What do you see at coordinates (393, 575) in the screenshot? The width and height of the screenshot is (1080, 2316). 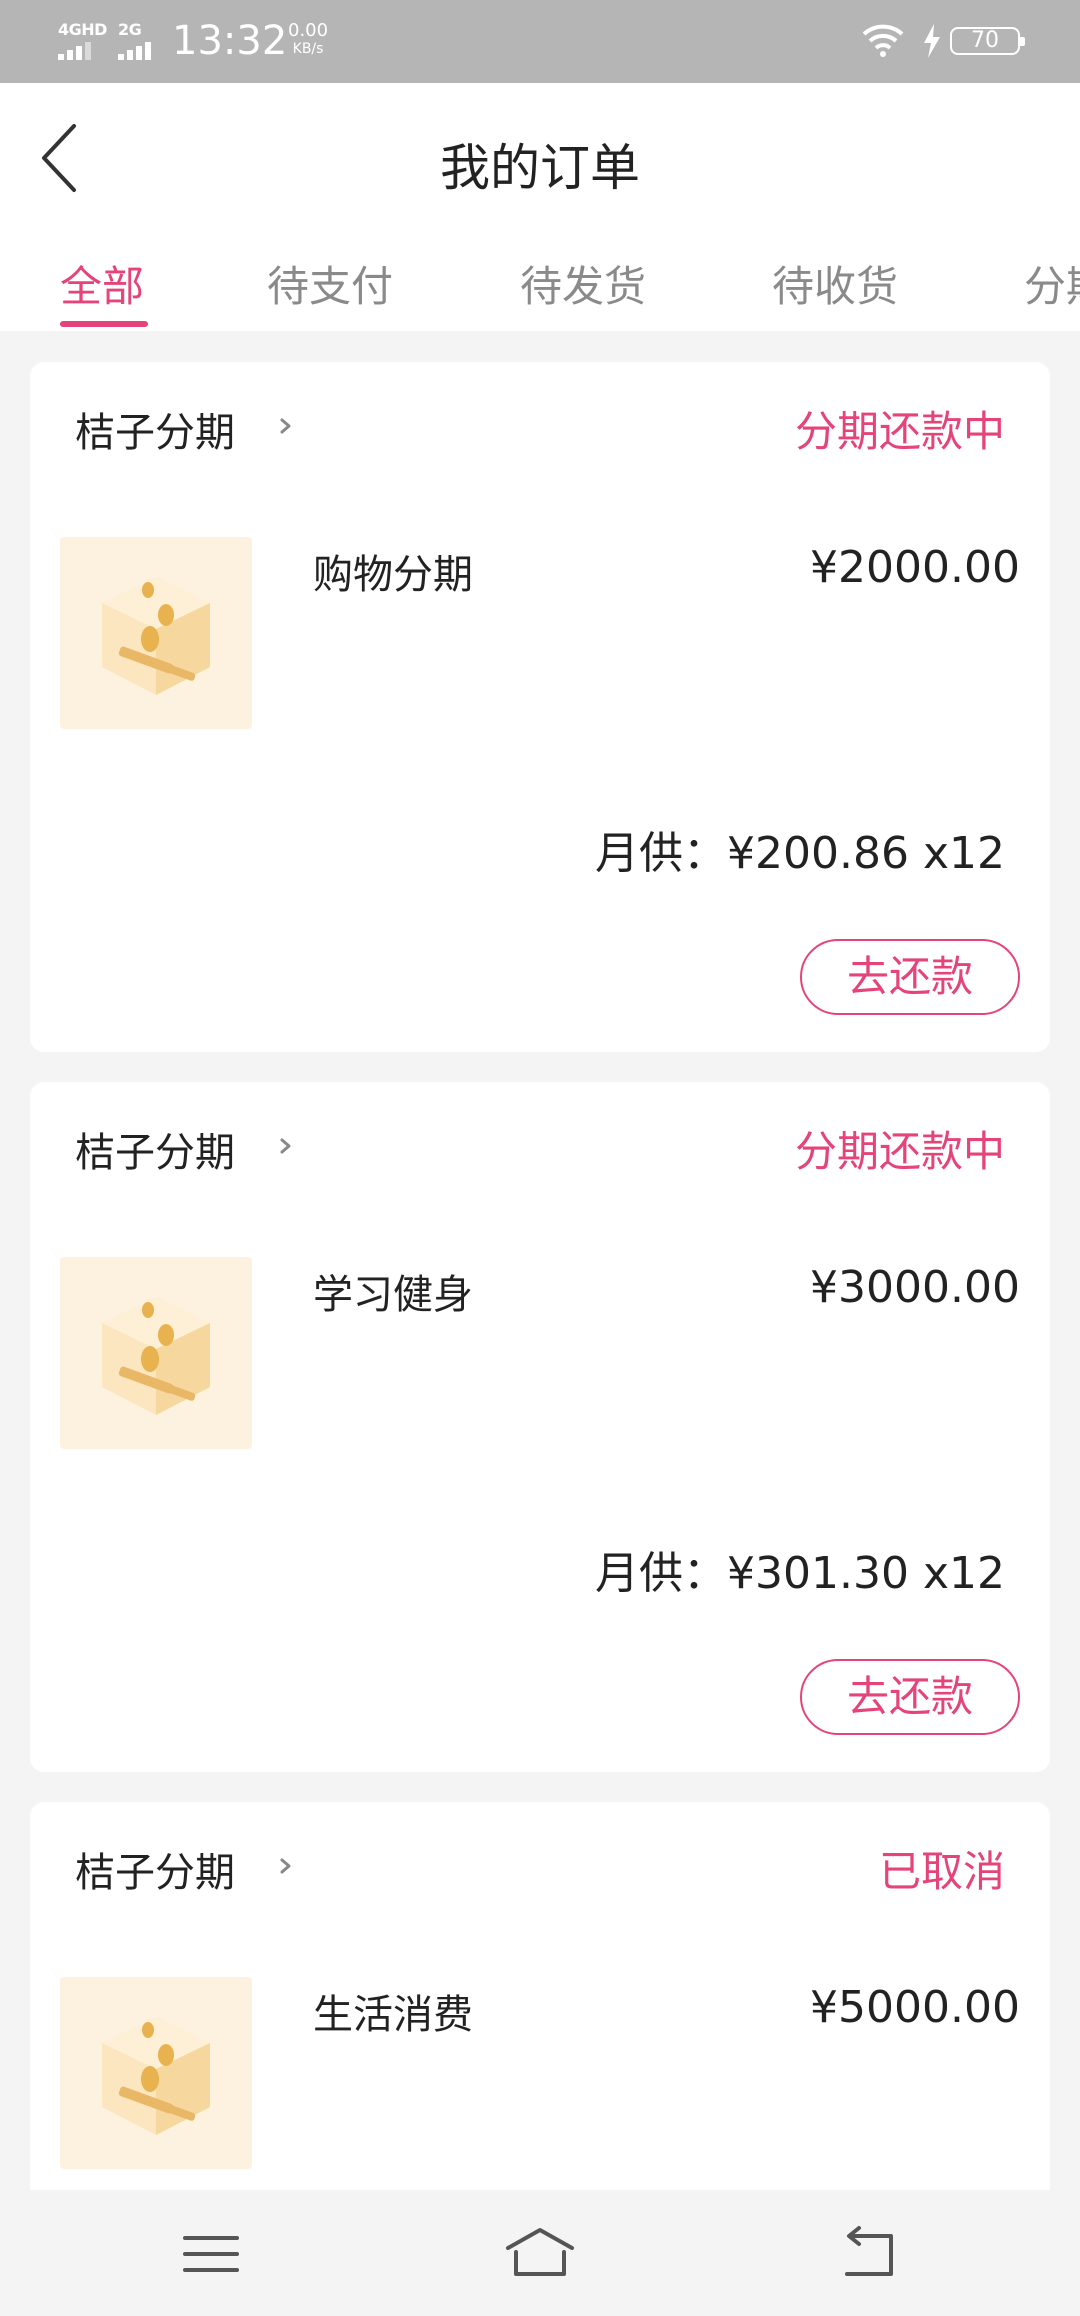 I see `product-name: 购物分期` at bounding box center [393, 575].